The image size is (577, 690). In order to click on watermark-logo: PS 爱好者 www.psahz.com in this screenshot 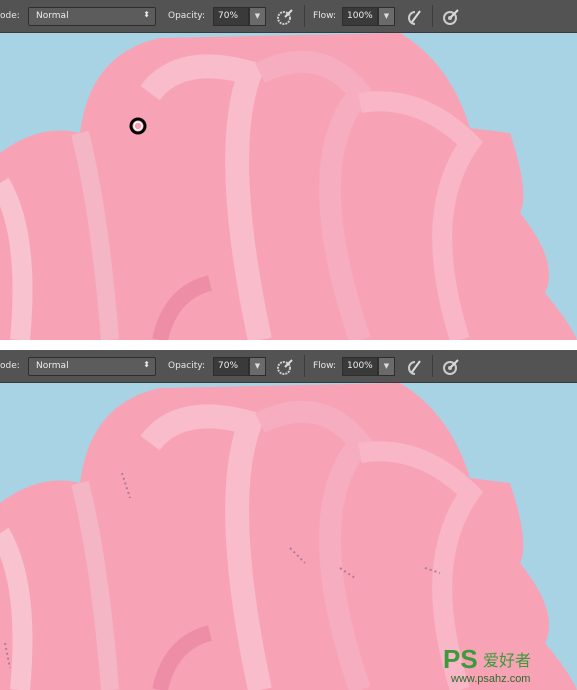, I will do `click(487, 664)`.